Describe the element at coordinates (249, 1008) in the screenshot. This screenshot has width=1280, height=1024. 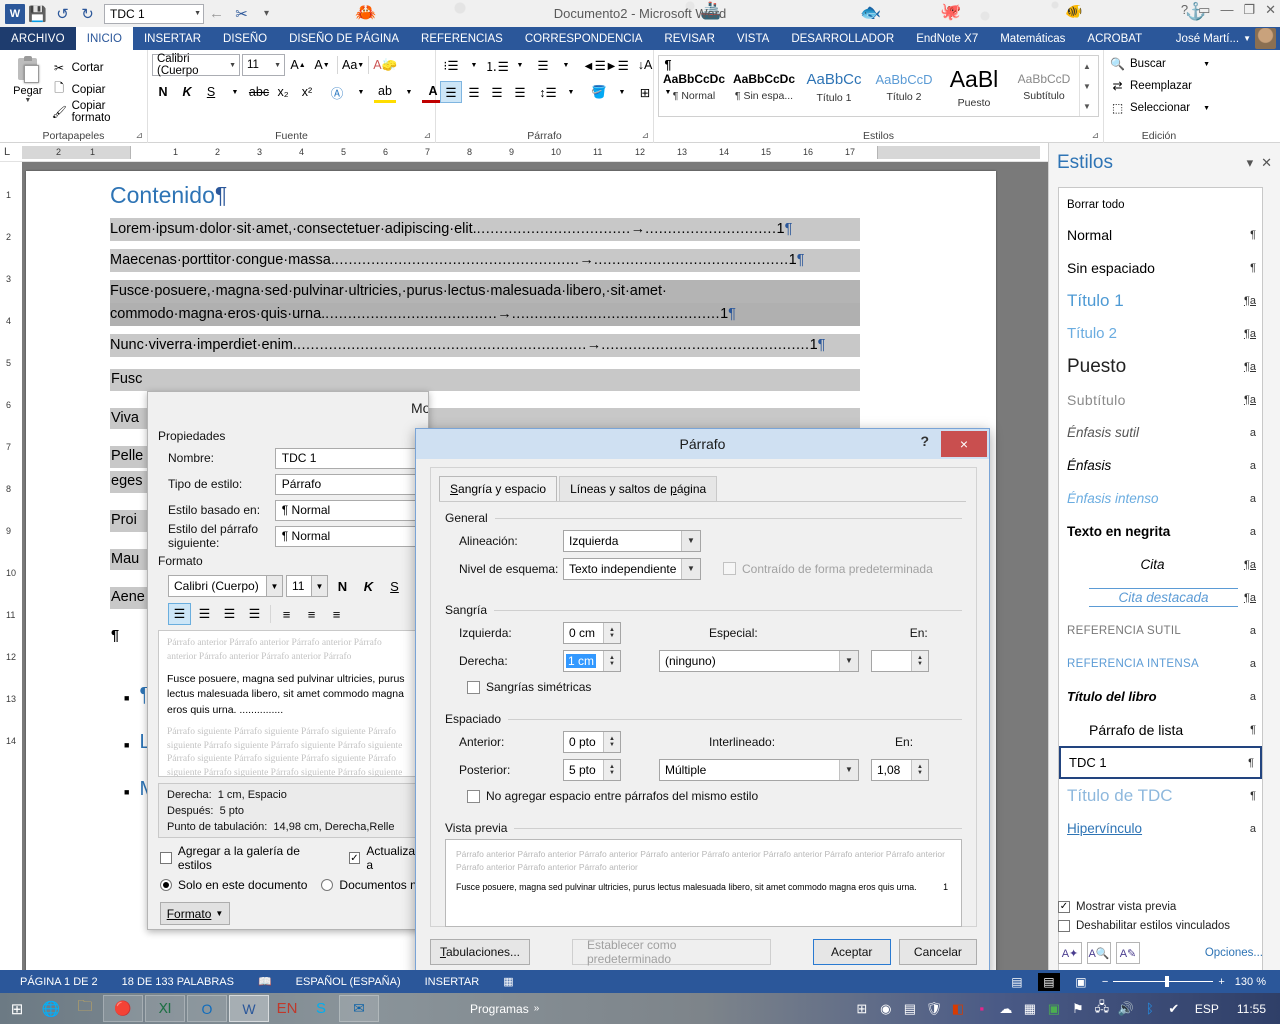
I see `word-icon: W` at that location.